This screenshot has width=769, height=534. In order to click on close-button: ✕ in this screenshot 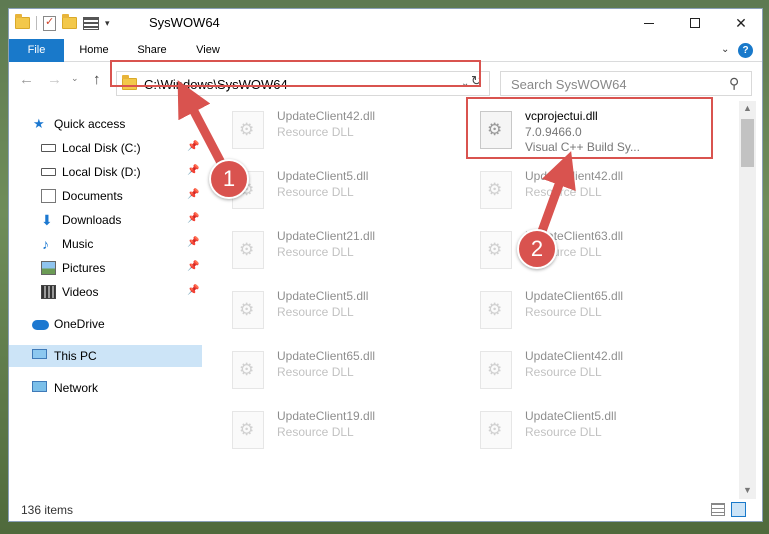, I will do `click(740, 23)`.